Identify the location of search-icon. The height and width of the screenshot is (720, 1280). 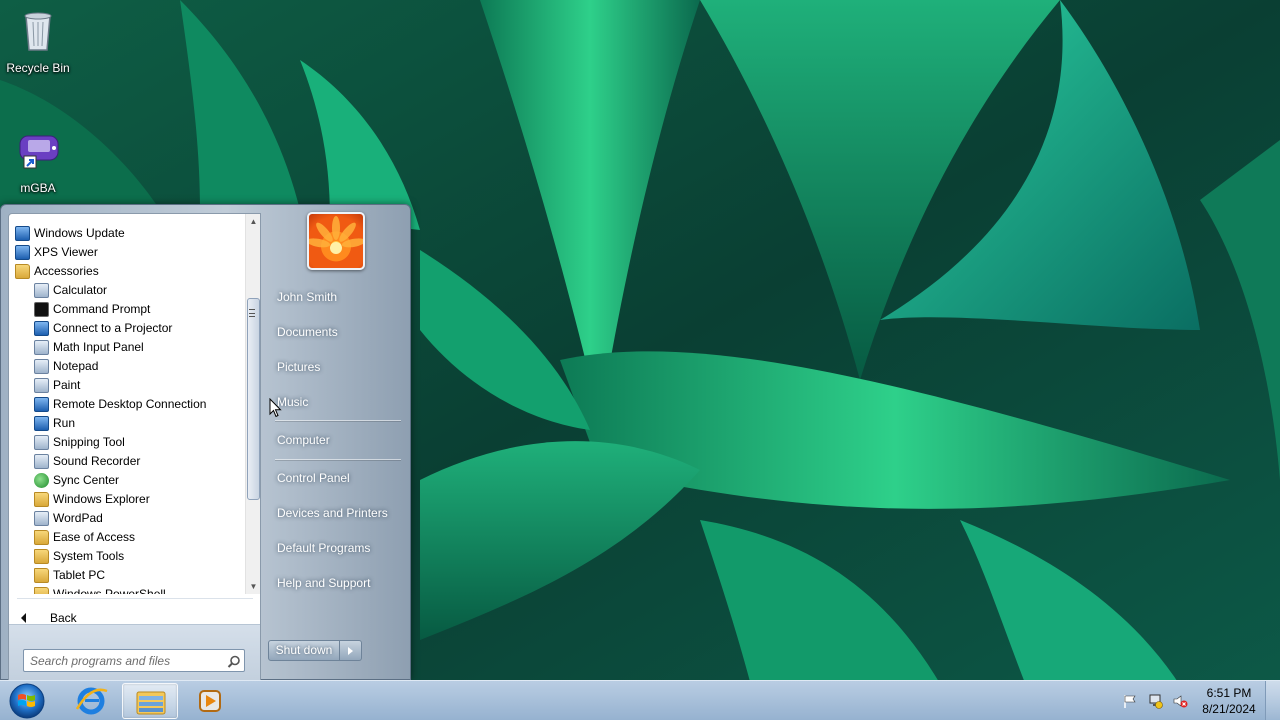
(234, 662).